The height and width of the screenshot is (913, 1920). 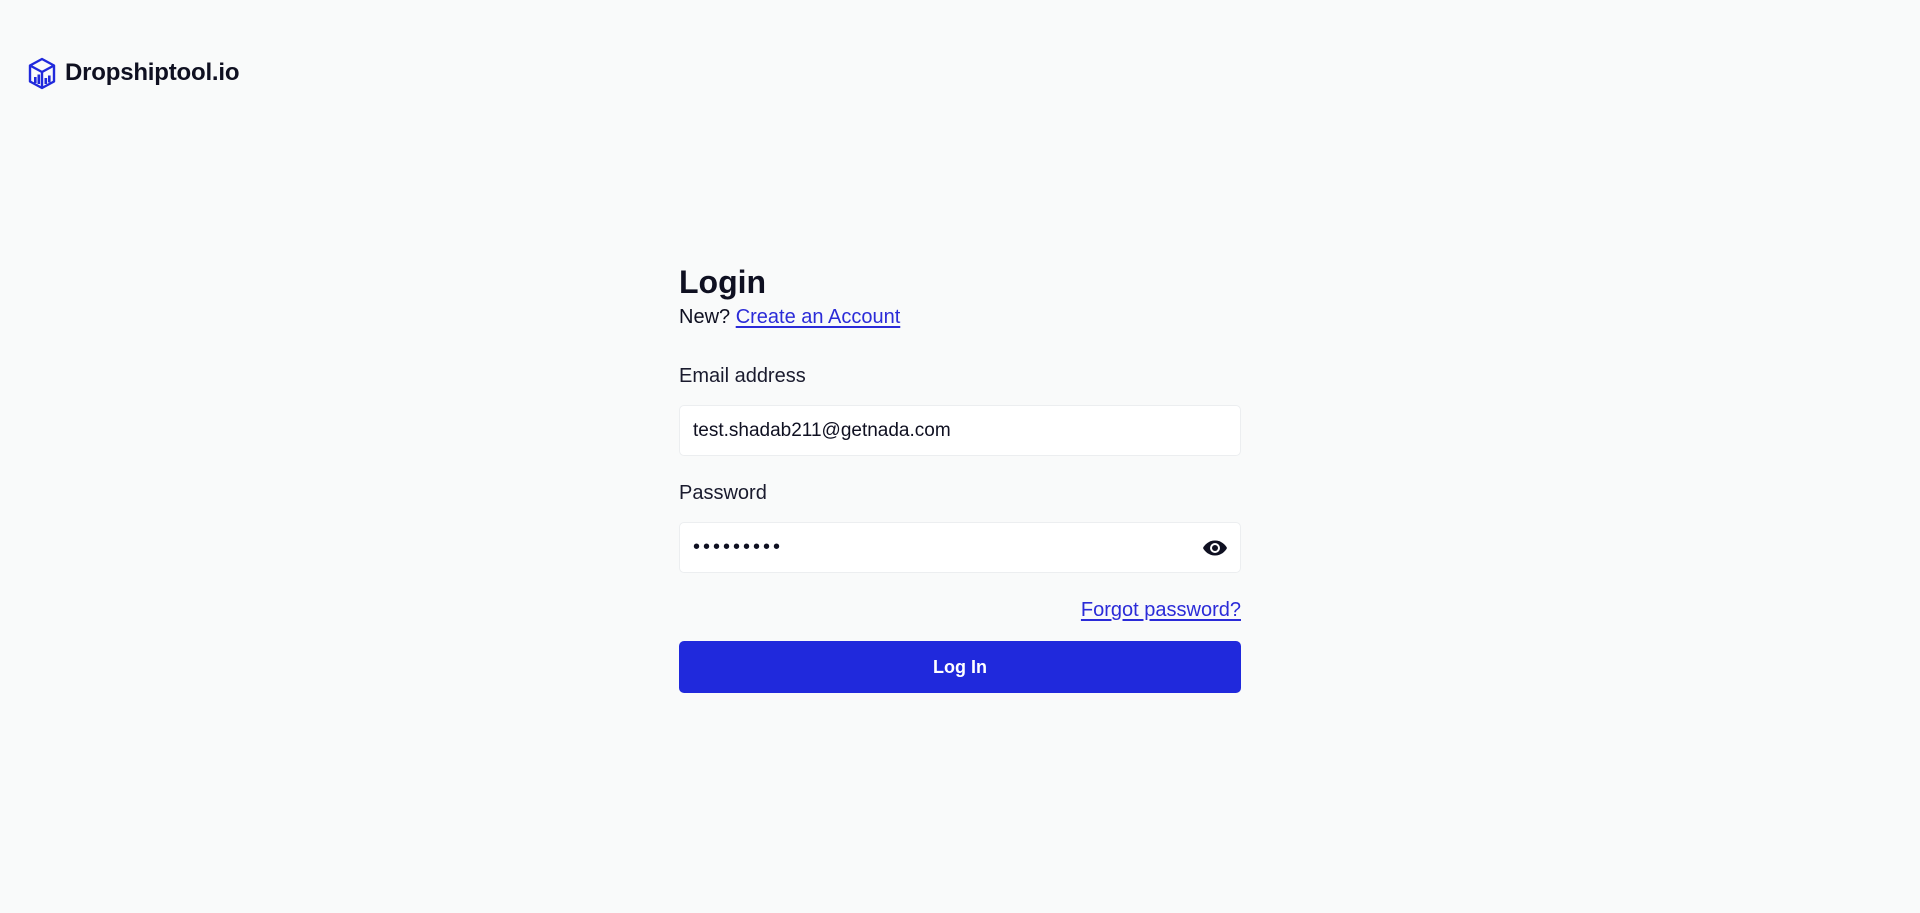 I want to click on brand-name: Dropshiptool.io, so click(x=152, y=72).